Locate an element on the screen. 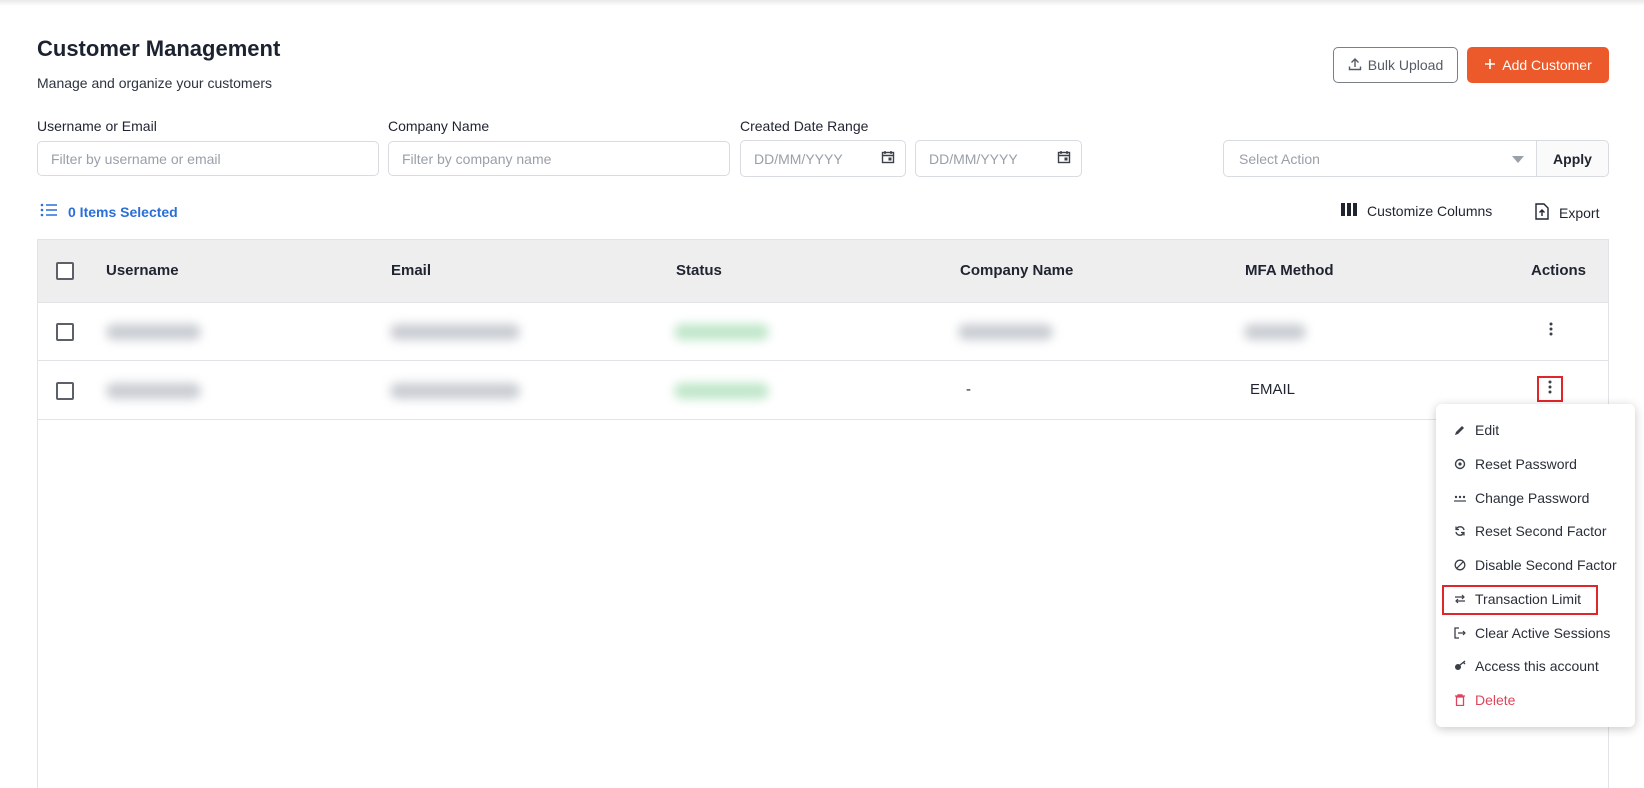 The width and height of the screenshot is (1644, 788). file-export-icon is located at coordinates (1542, 213).